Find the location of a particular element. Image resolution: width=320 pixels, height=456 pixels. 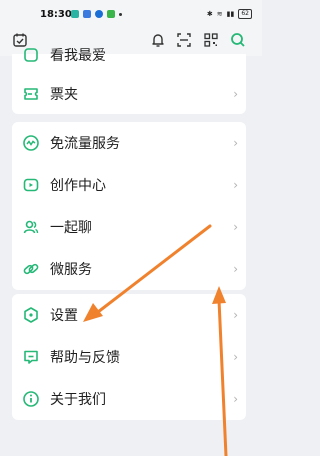

ticket-icon is located at coordinates (31, 94).